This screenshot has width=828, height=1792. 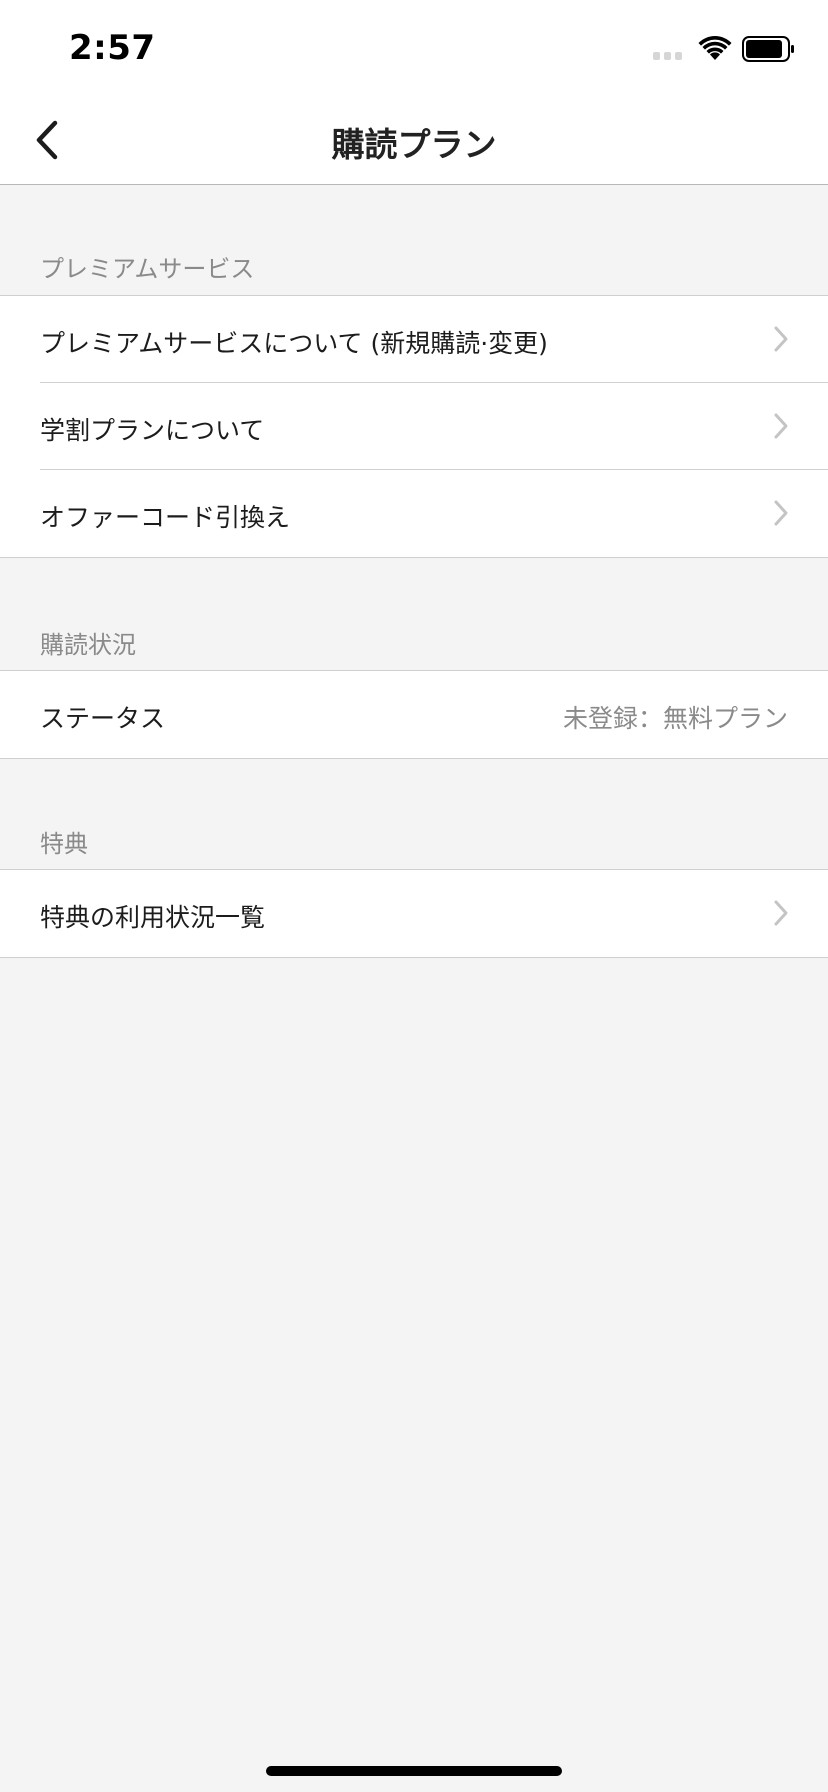 What do you see at coordinates (147, 269) in the screenshot?
I see `section-header-premium: プレミアムサービス` at bounding box center [147, 269].